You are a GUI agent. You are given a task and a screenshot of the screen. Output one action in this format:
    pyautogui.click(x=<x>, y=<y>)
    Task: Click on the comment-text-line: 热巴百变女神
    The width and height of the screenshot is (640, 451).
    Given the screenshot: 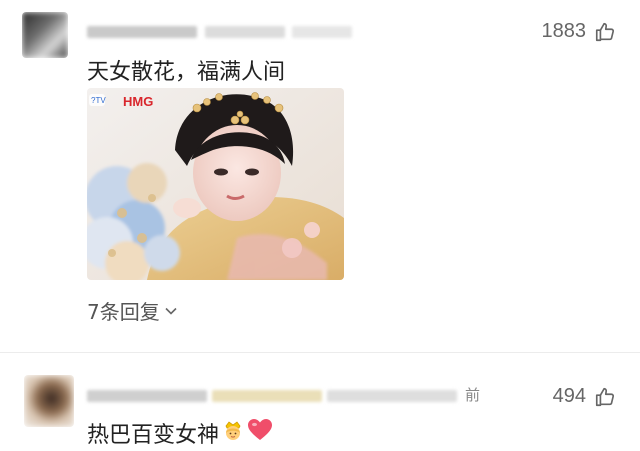 What is the action you would take?
    pyautogui.click(x=180, y=433)
    